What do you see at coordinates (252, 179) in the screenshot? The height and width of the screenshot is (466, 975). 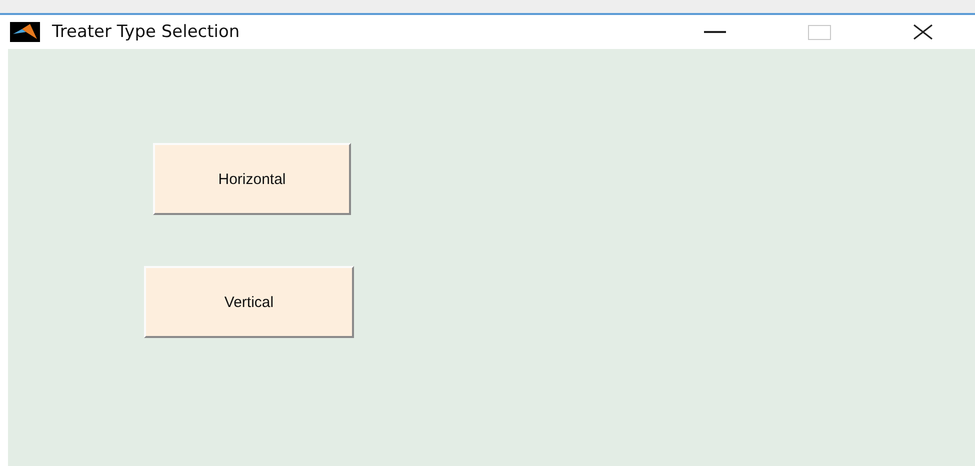 I see `option-button: Horizontal` at bounding box center [252, 179].